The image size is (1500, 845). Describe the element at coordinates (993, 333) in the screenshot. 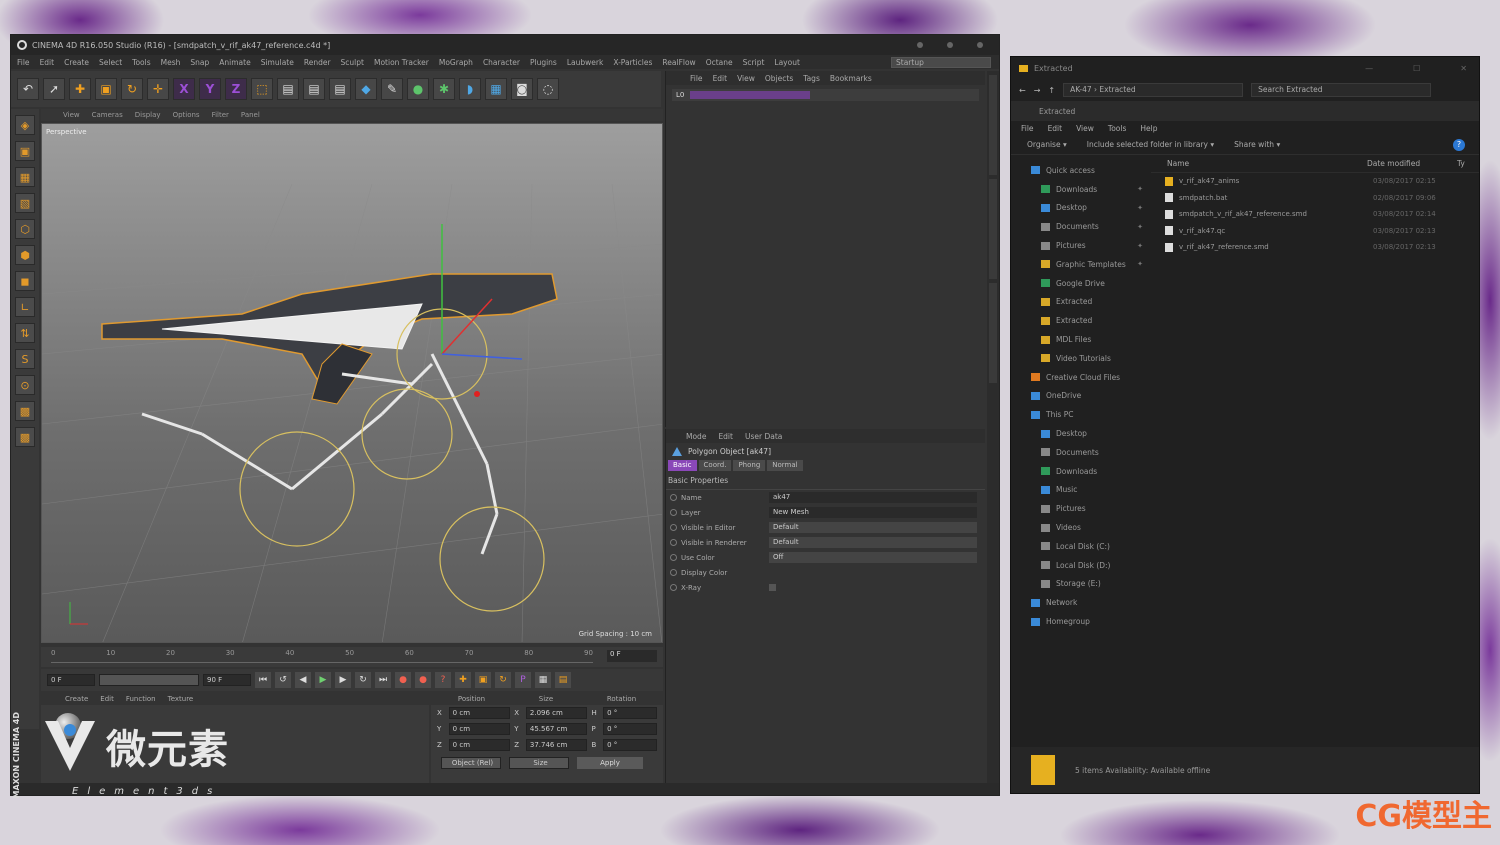

I see `tab-layers` at that location.